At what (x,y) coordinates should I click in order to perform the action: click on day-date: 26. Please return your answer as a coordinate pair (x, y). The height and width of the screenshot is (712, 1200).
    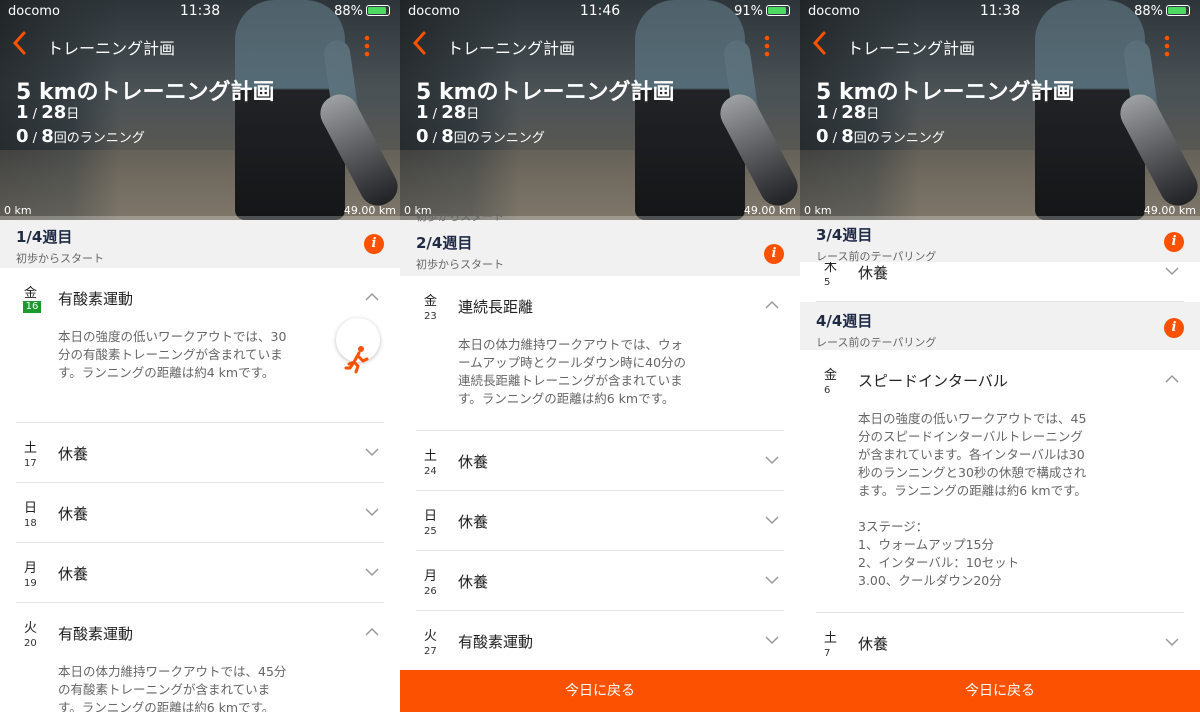
    Looking at the image, I should click on (430, 591).